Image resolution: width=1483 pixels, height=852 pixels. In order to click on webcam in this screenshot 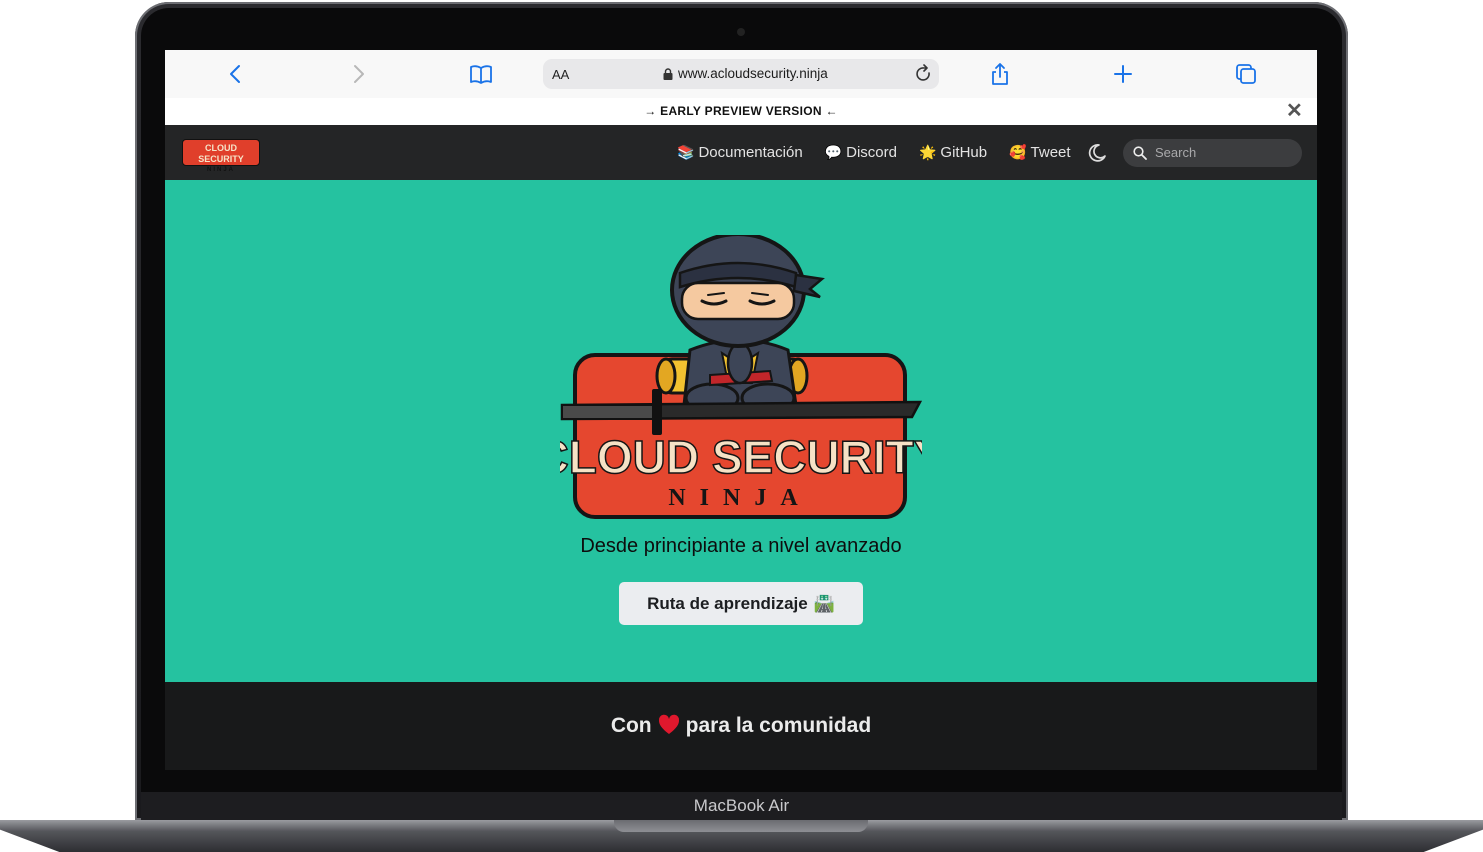, I will do `click(741, 32)`.